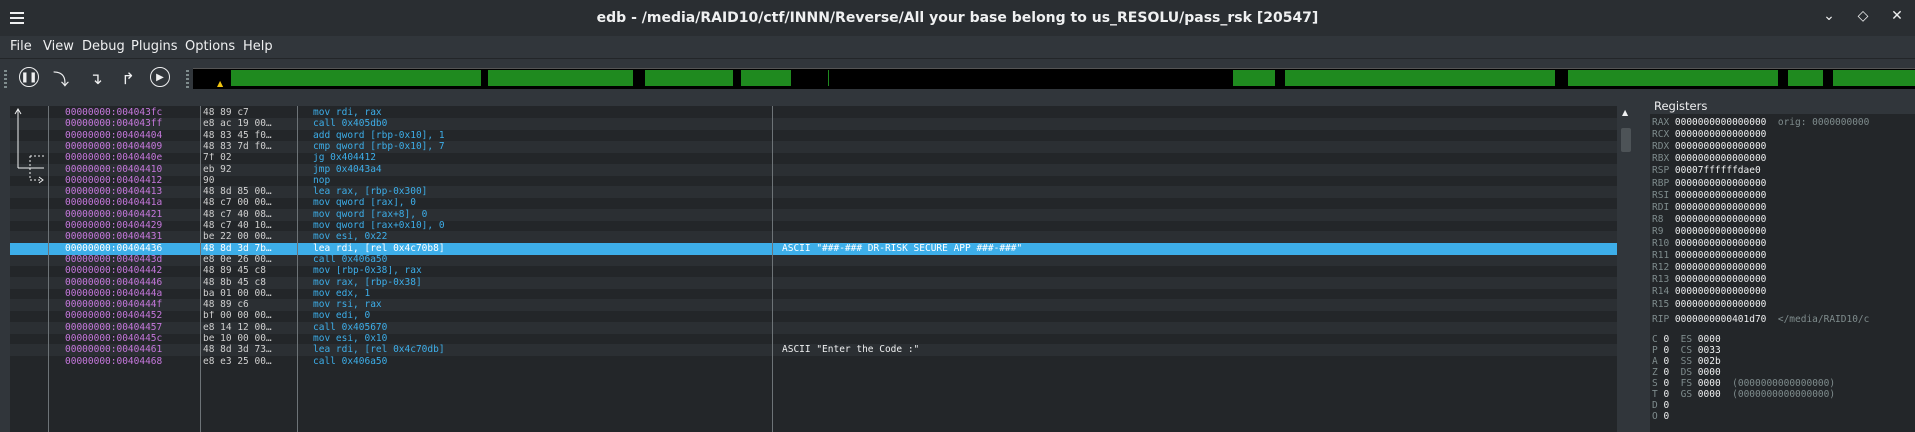  Describe the element at coordinates (1782, 106) in the screenshot. I see `registers-title: Registers` at that location.